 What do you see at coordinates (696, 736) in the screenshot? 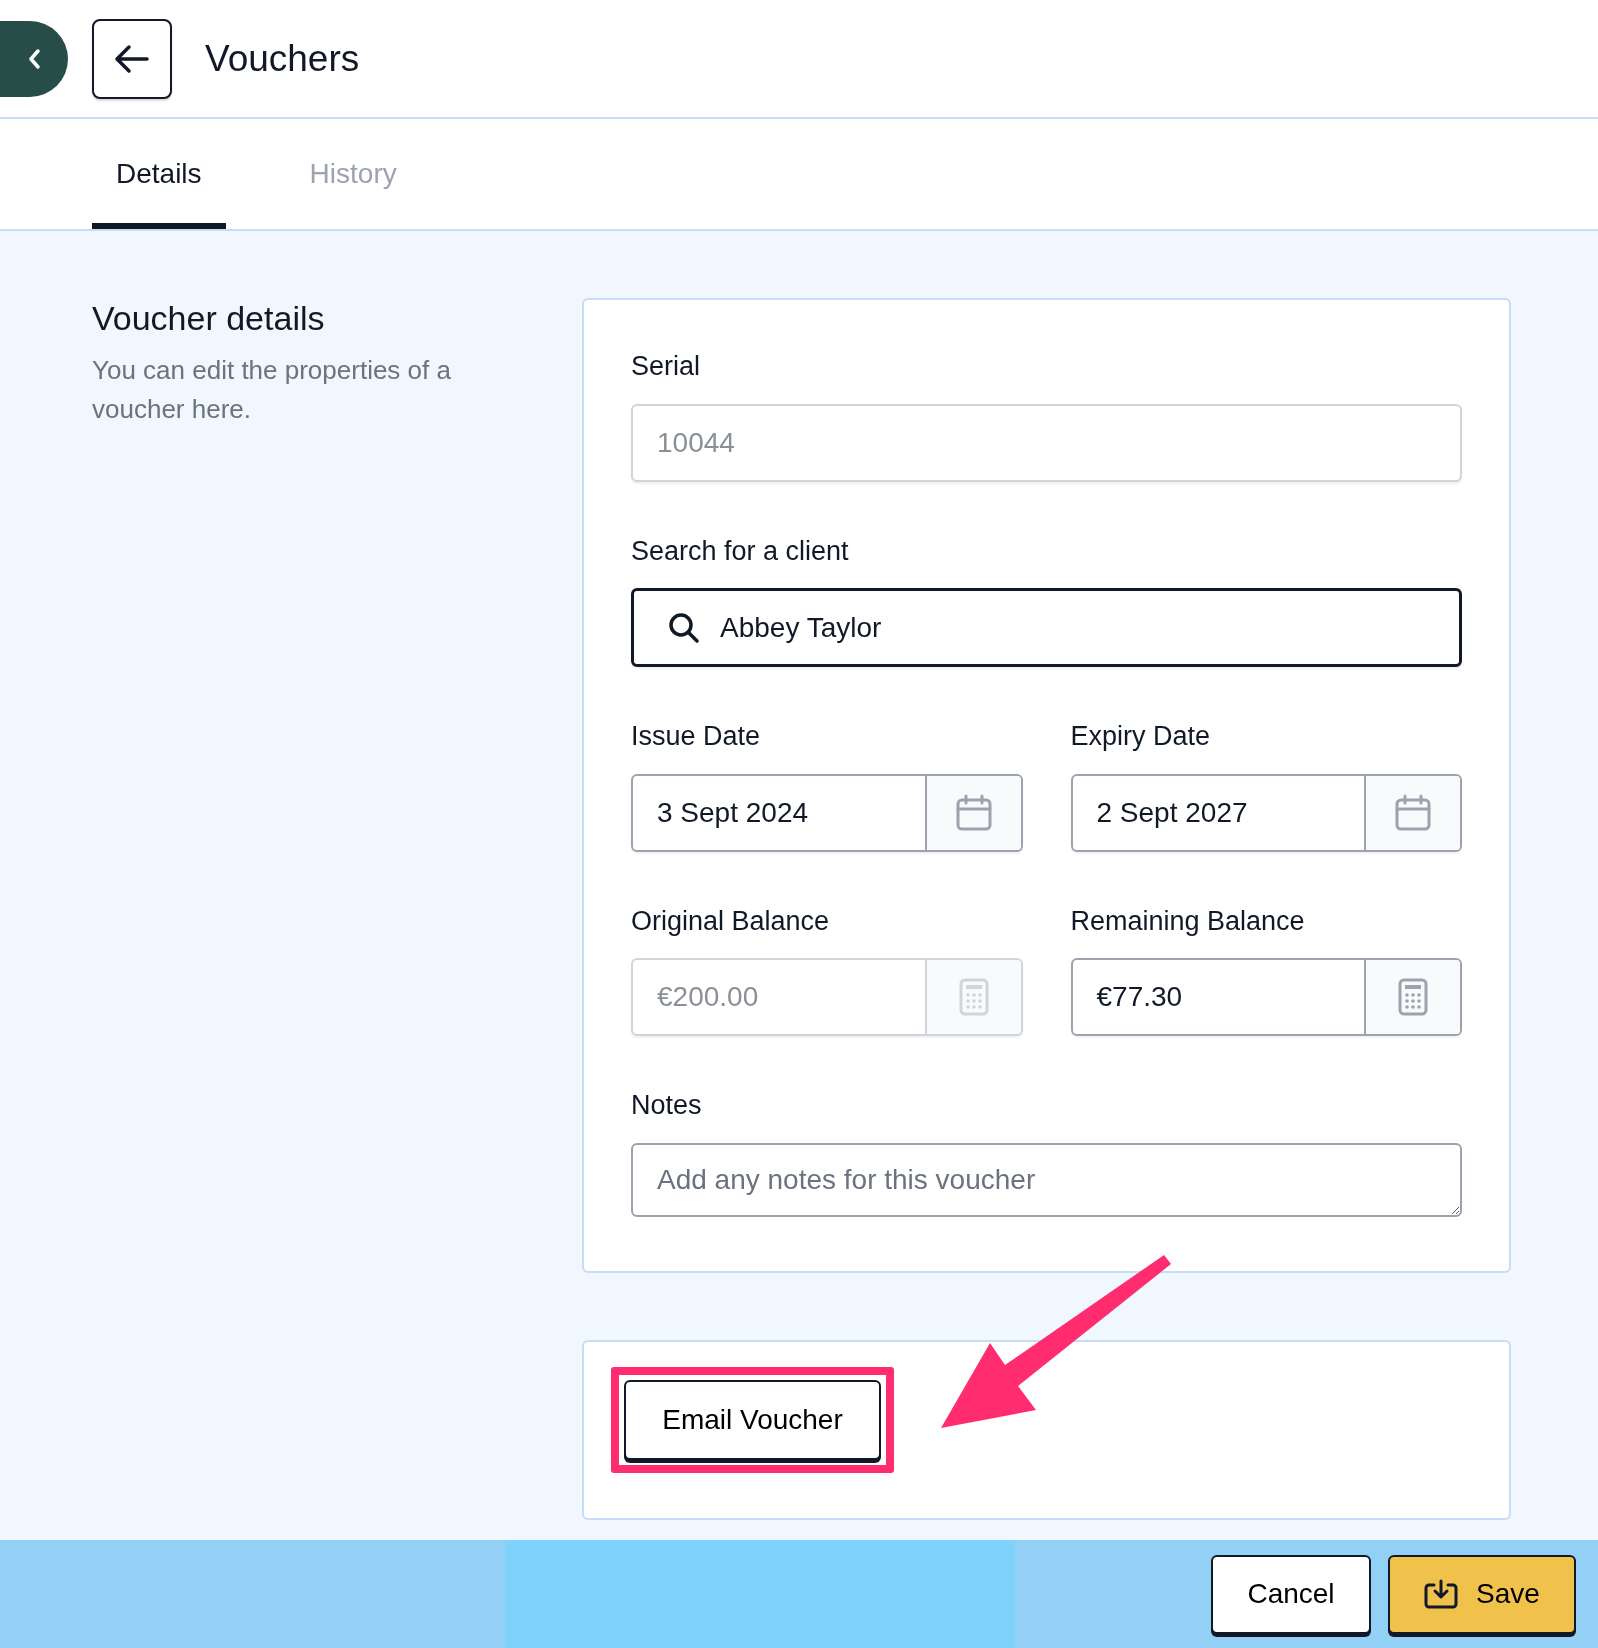
I see `field-label: Issue Date` at bounding box center [696, 736].